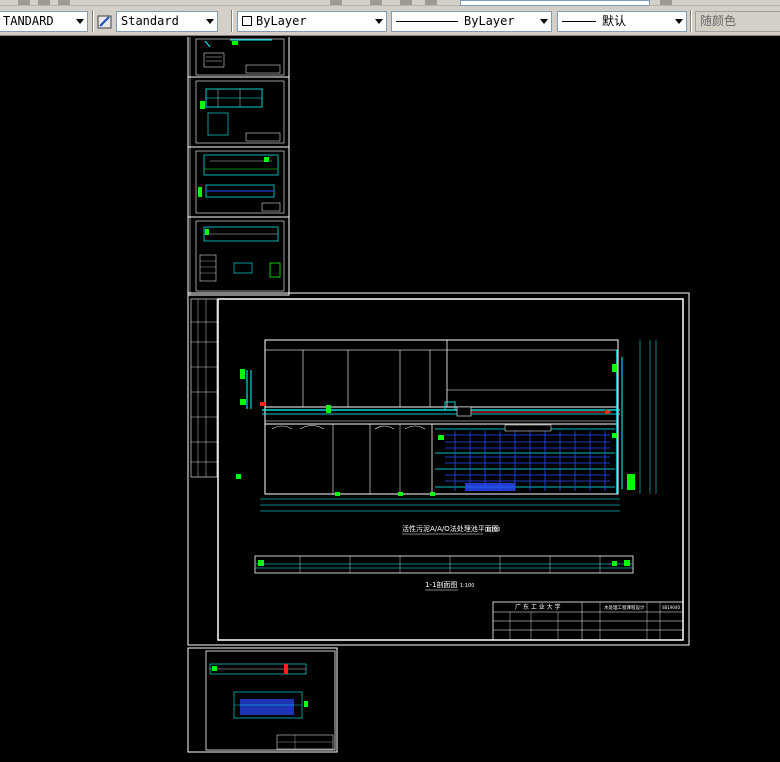  I want to click on dim-style-combo: Standard, so click(167, 21).